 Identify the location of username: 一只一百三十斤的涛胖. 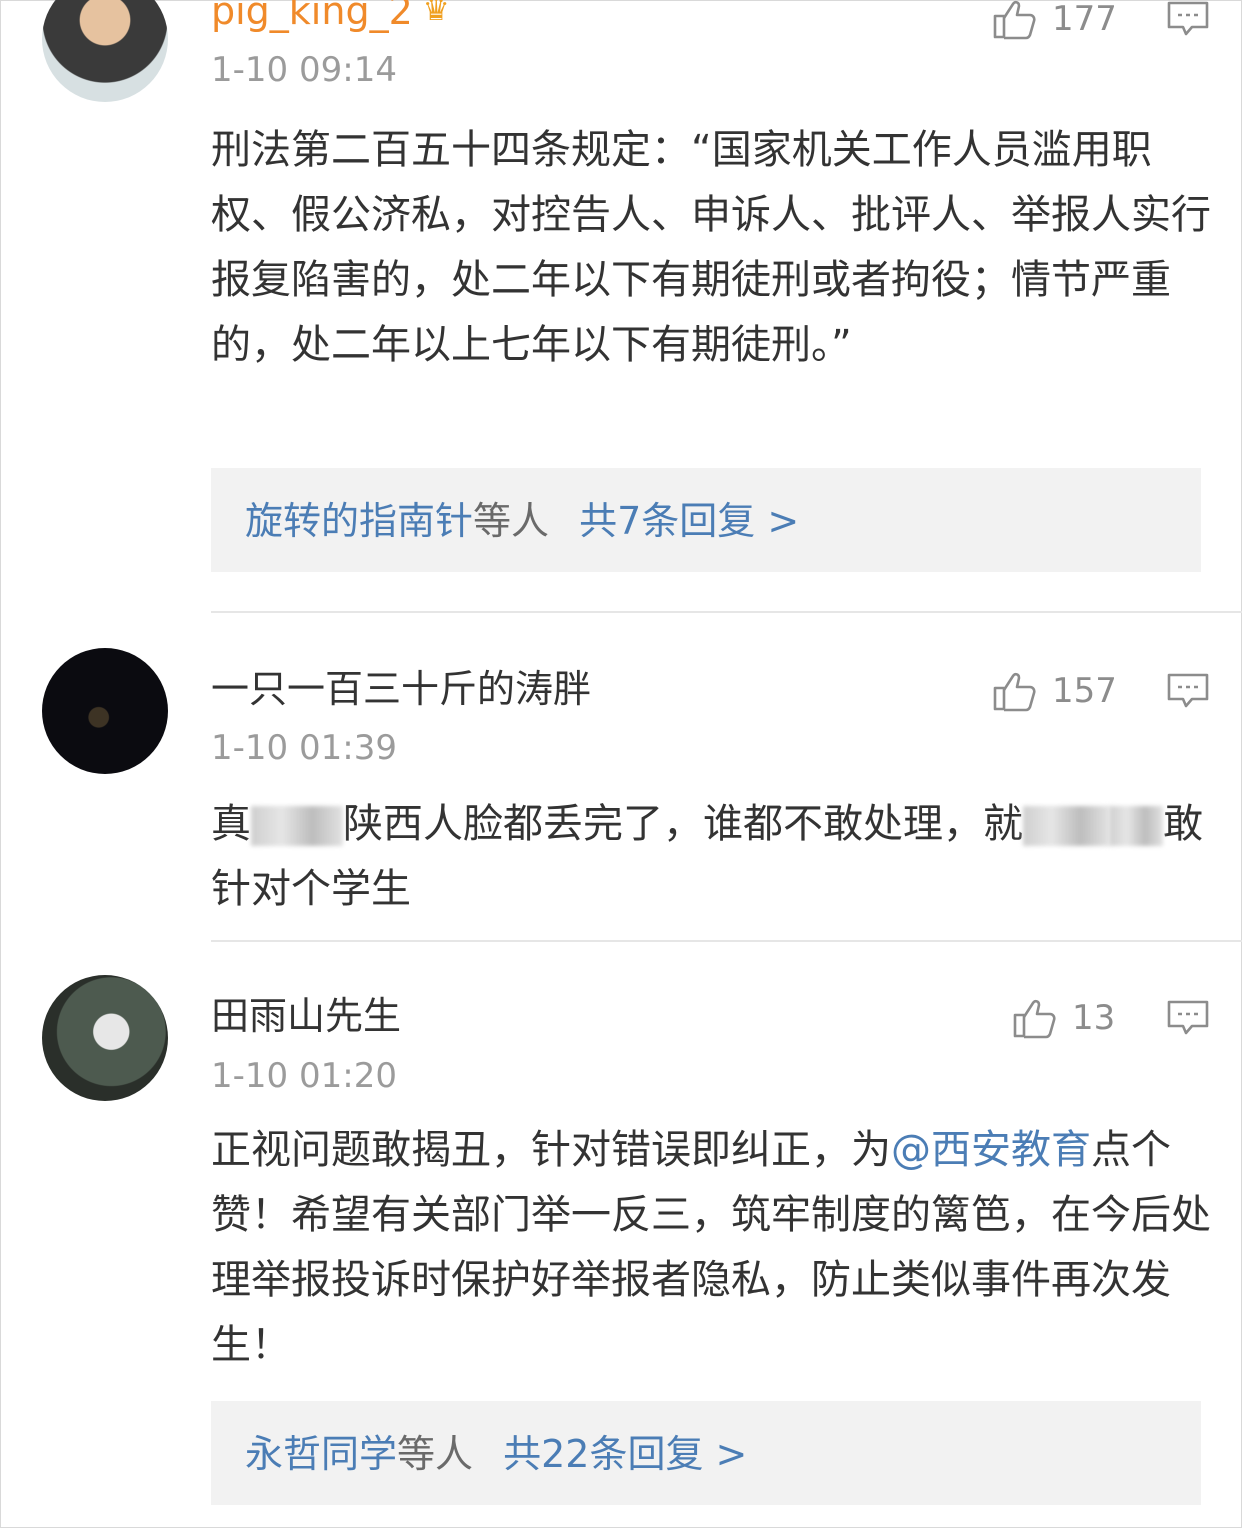
(401, 689).